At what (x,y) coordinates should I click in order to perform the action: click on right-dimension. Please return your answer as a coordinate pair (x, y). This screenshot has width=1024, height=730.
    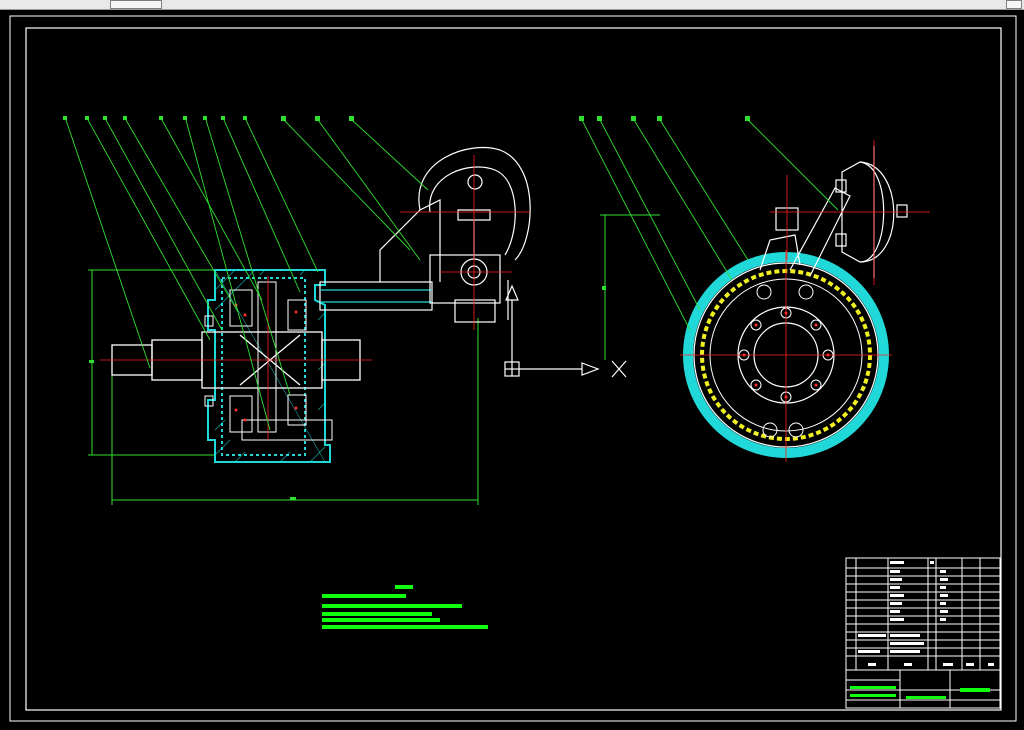
    Looking at the image, I should click on (630, 287).